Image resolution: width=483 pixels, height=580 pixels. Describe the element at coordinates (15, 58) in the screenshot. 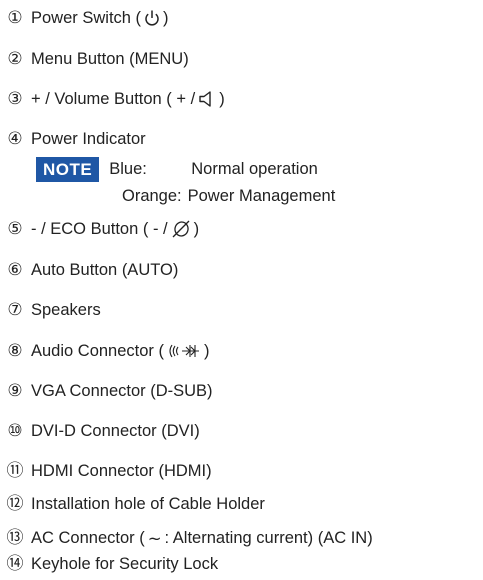

I see `item-number: ②` at that location.